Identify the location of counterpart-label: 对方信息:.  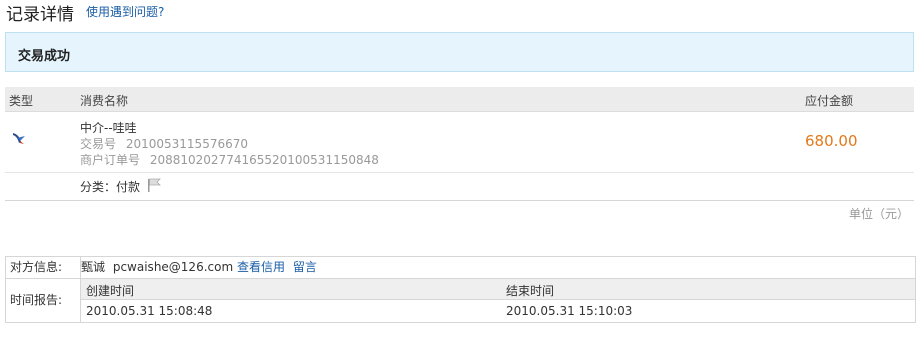
(43, 268).